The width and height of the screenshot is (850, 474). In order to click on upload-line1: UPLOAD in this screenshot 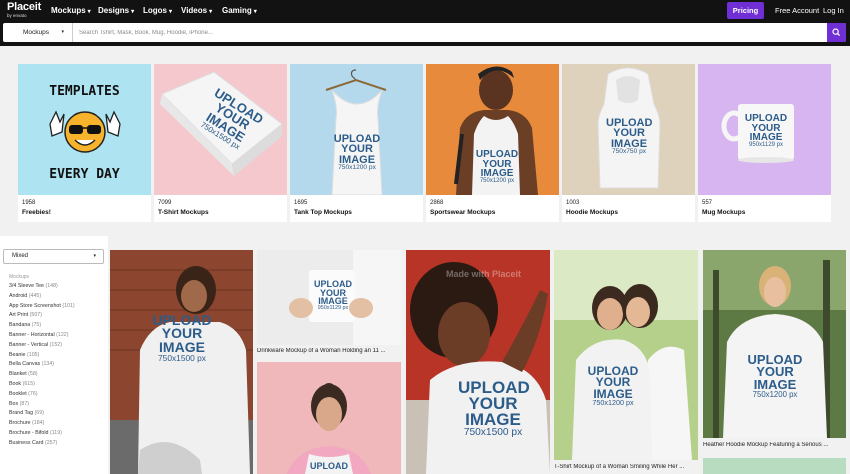, I will do `click(329, 466)`.